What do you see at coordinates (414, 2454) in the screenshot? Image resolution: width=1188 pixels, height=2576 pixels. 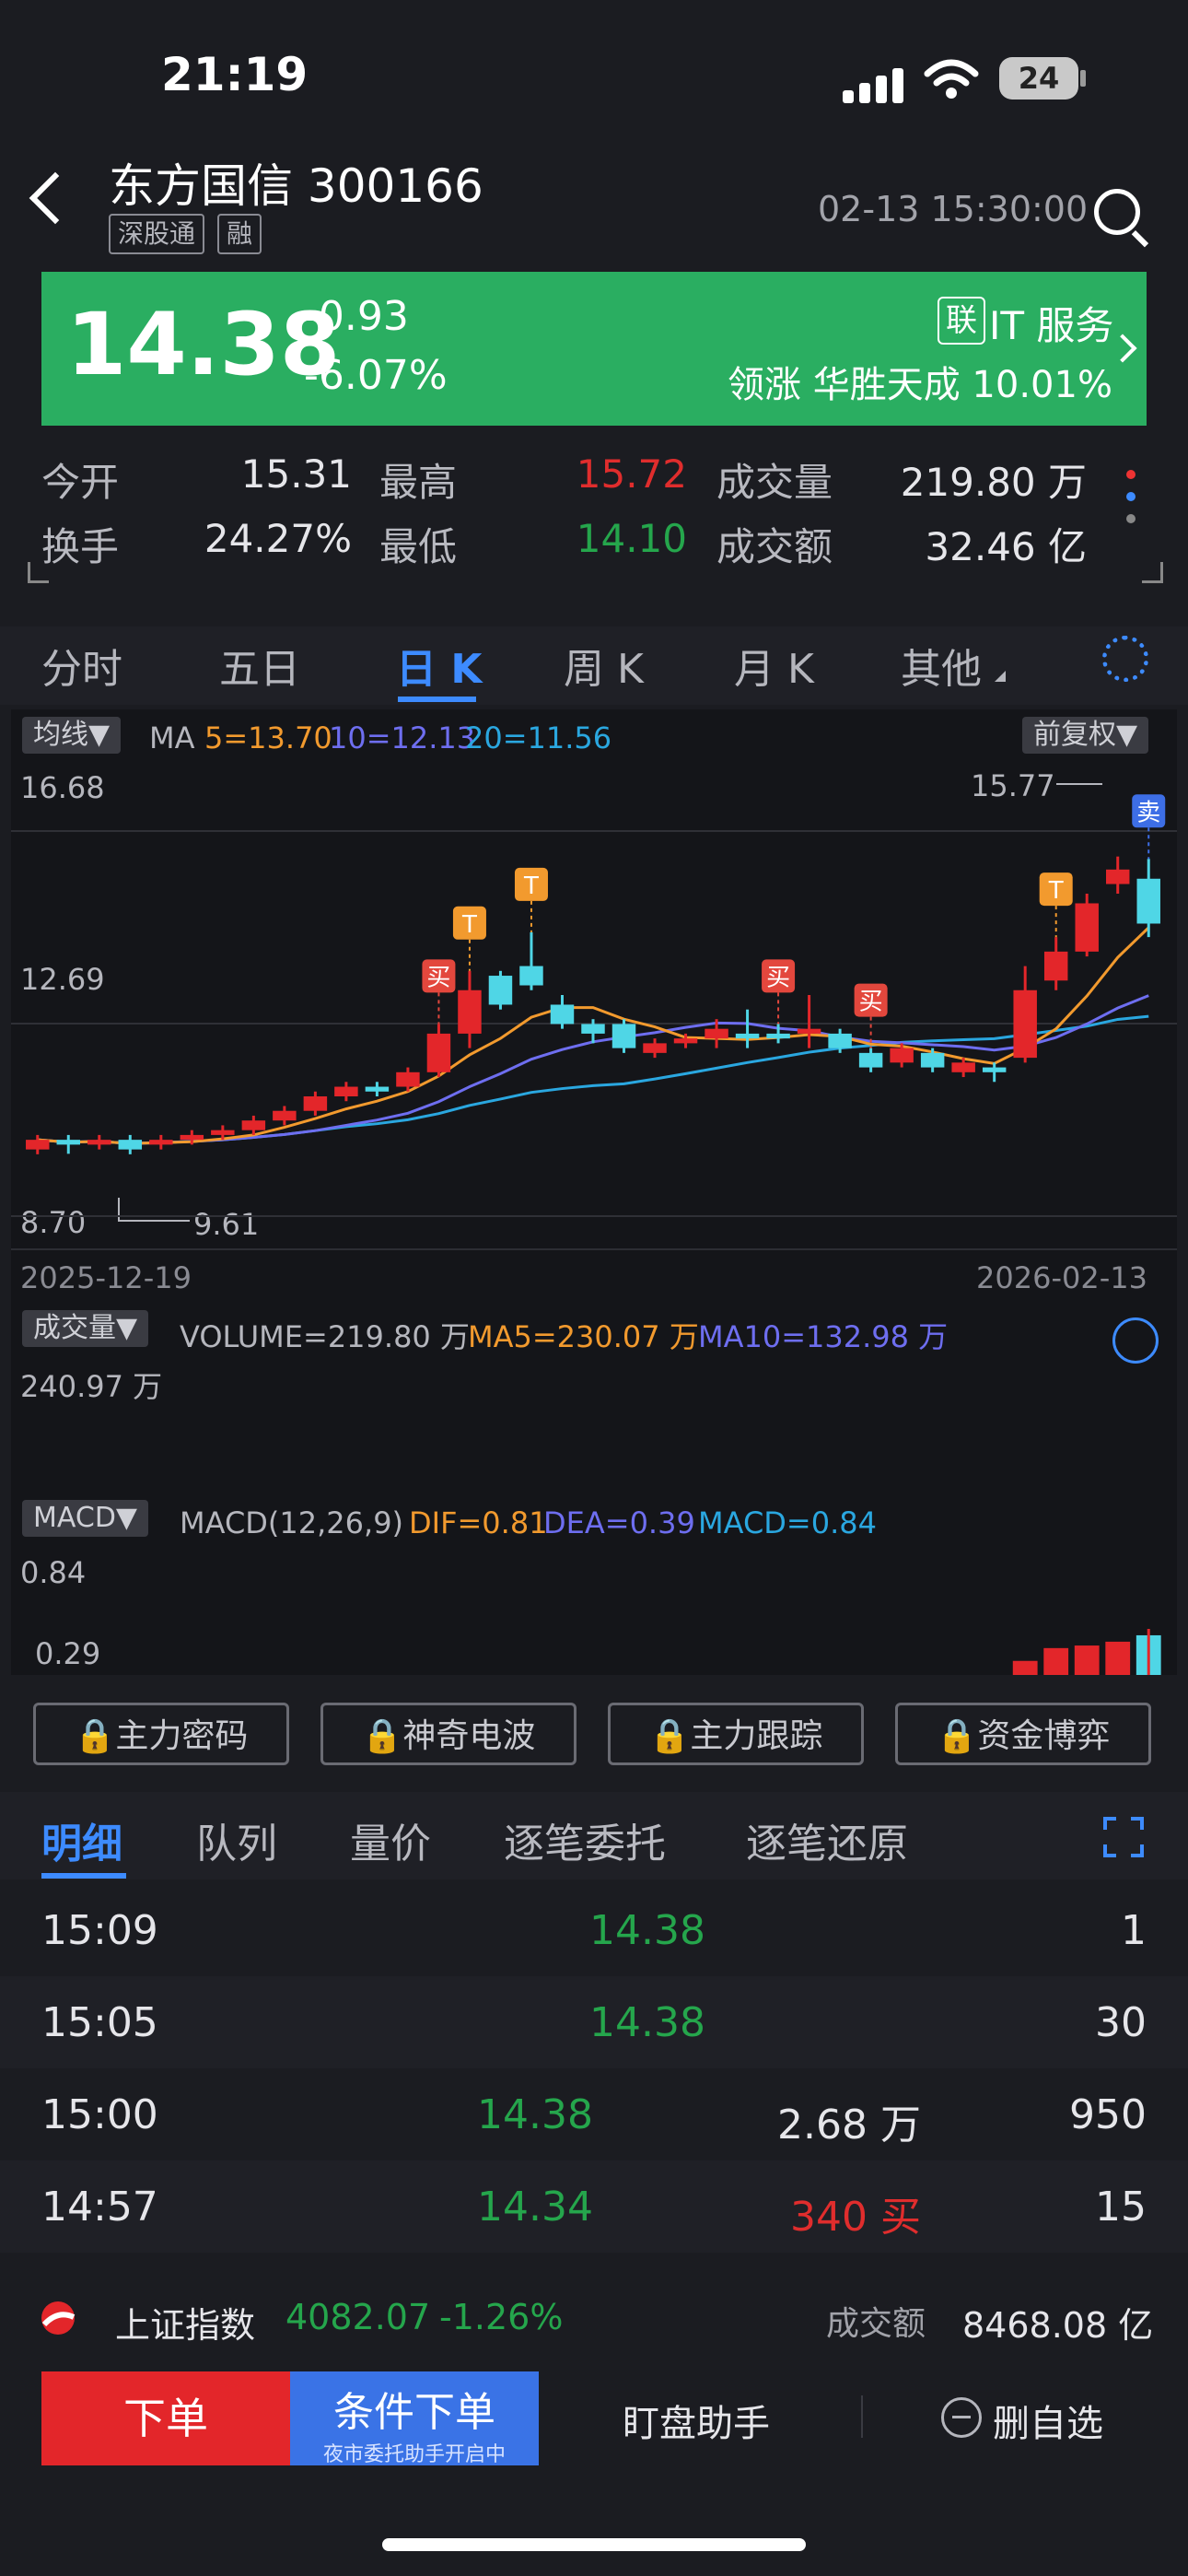 I see `conditional-order-sub: 夜市委托助手开启中` at bounding box center [414, 2454].